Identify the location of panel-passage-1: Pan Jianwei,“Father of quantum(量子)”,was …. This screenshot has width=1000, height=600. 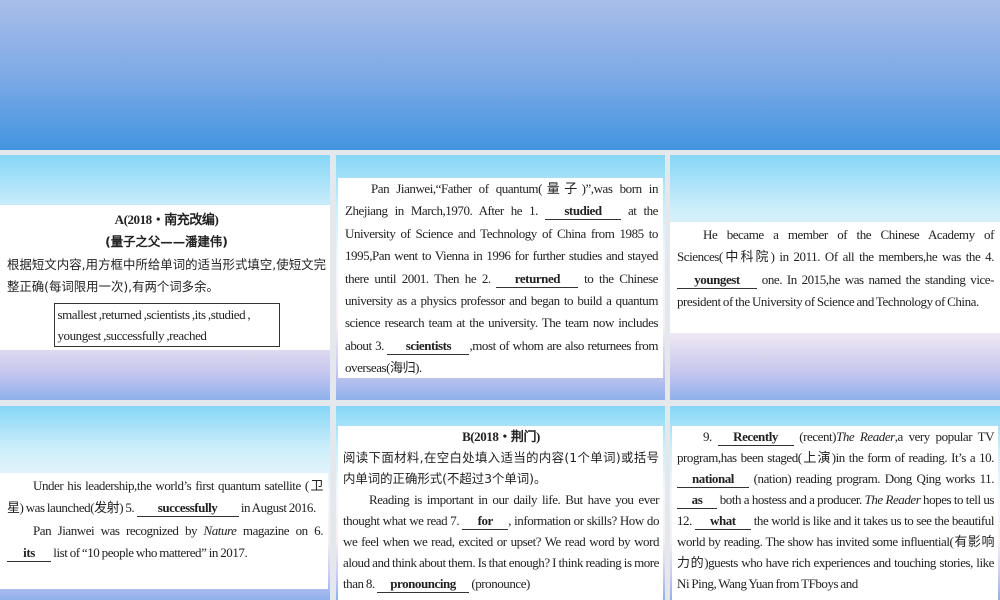
(500, 277).